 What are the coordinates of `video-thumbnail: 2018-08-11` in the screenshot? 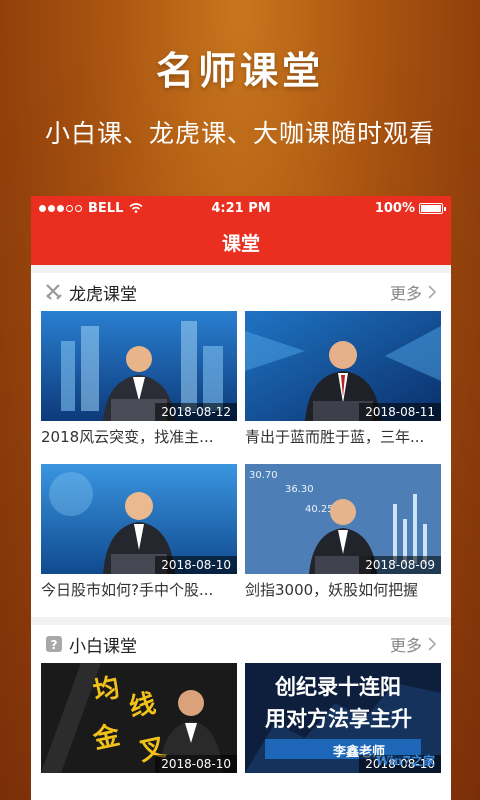 It's located at (343, 366).